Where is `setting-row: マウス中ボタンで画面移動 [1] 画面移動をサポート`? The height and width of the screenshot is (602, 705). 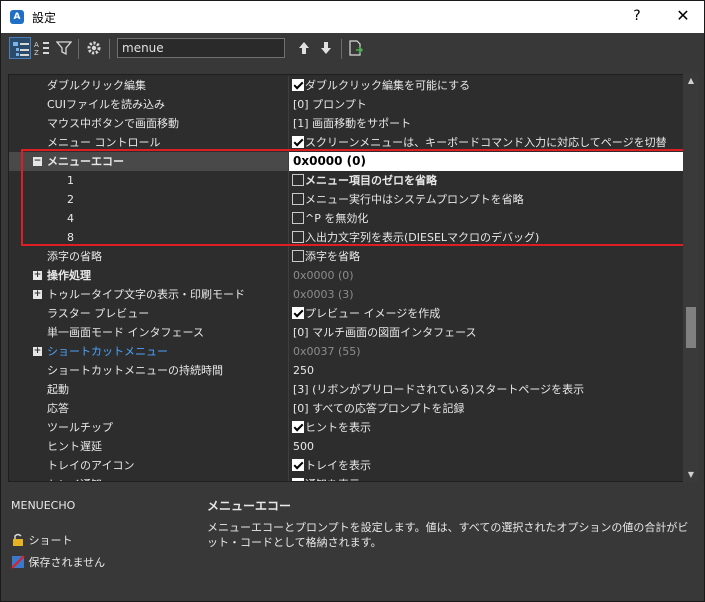
setting-row: マウス中ボタンで画面移動 [1] 画面移動をサポート is located at coordinates (346, 123).